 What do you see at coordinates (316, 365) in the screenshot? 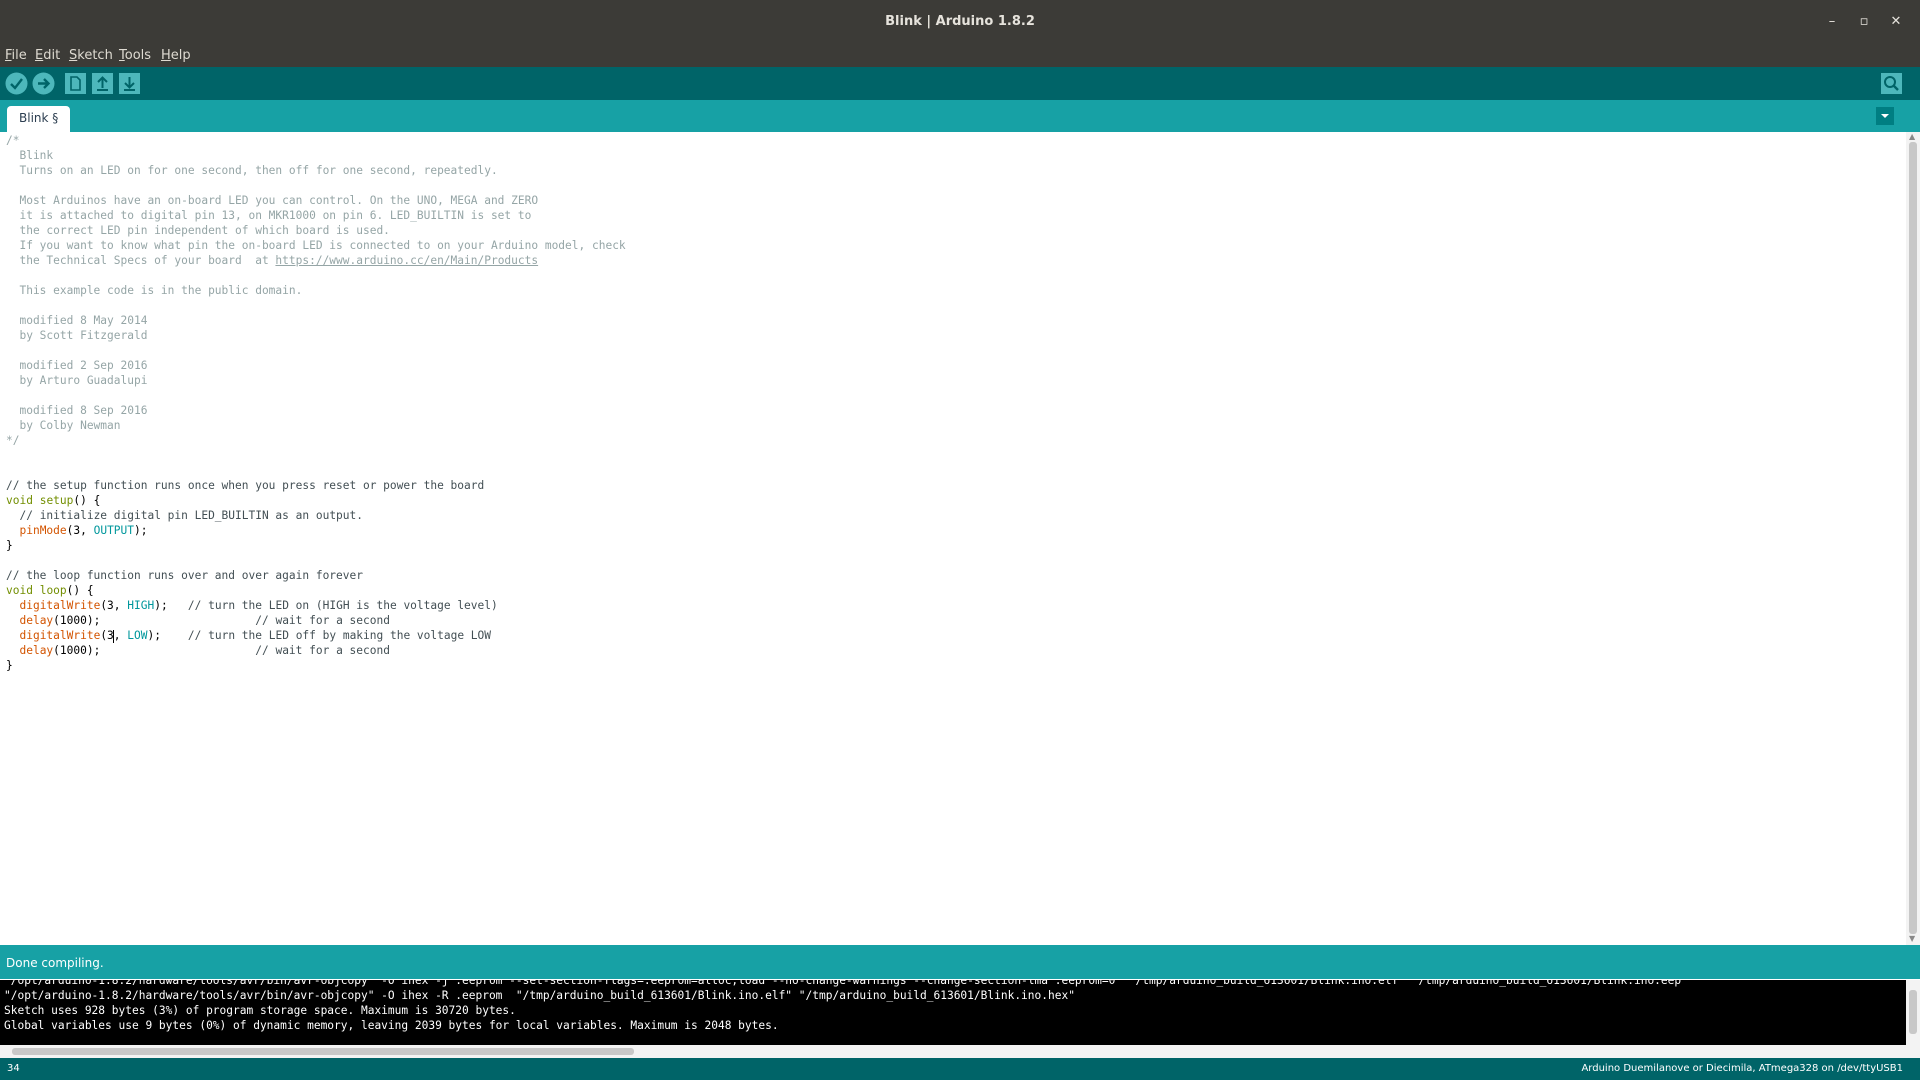
I see `code-line: modified 2 Sep 2016` at bounding box center [316, 365].